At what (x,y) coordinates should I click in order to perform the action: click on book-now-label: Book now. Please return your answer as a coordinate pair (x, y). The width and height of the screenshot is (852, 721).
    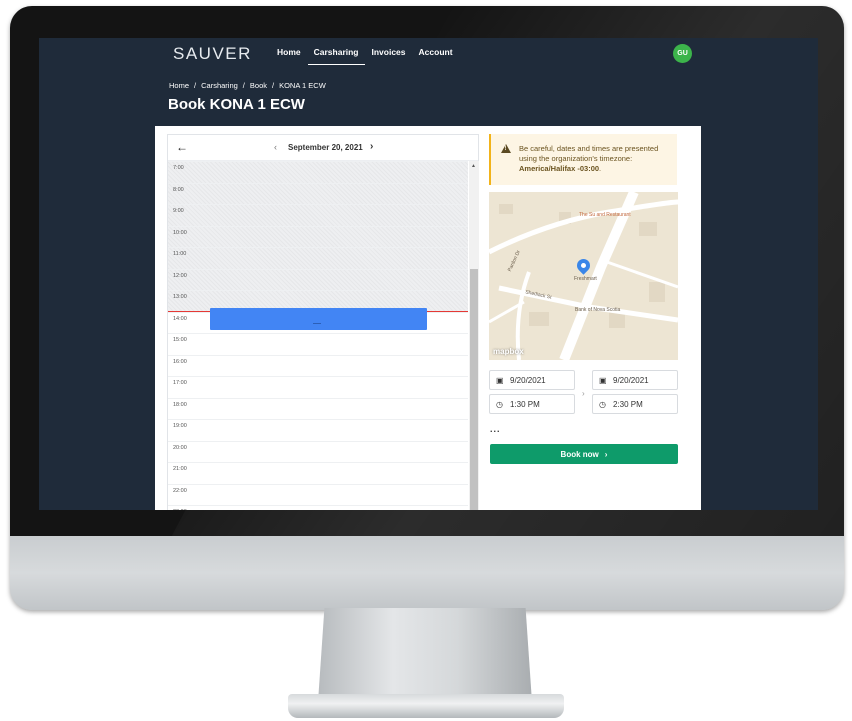
    Looking at the image, I should click on (579, 454).